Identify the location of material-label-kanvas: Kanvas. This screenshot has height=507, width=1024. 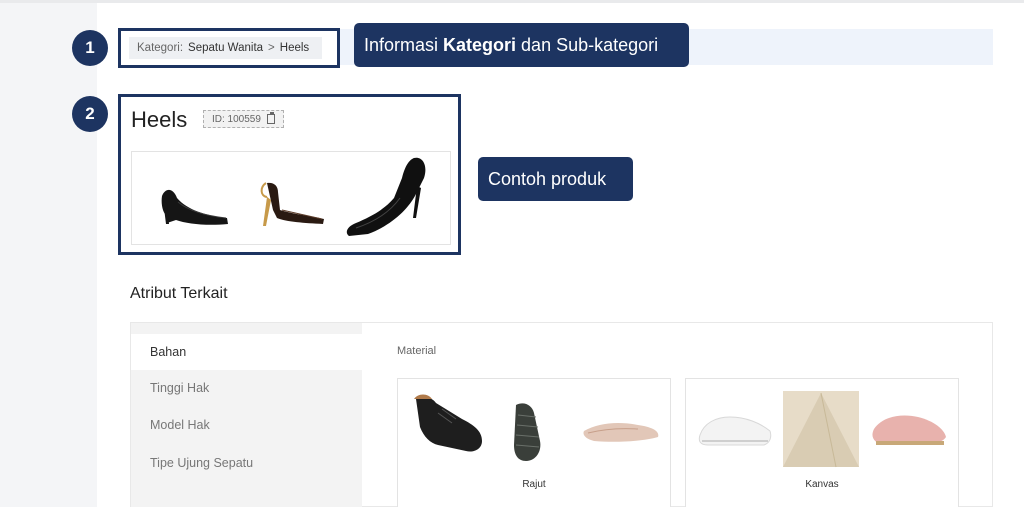
(822, 484).